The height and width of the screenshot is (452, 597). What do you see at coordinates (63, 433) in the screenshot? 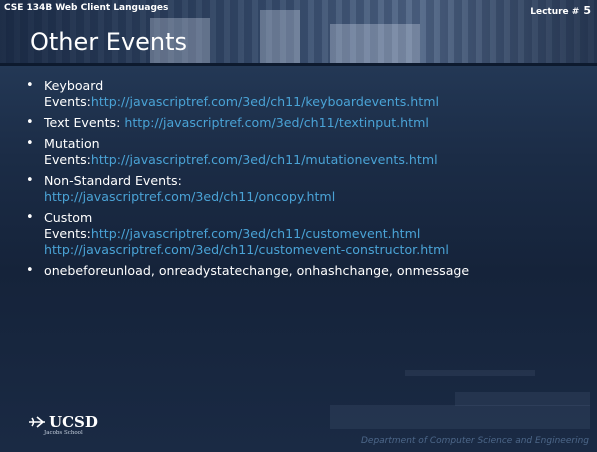
I see `logo-subtext: Jacobs School` at bounding box center [63, 433].